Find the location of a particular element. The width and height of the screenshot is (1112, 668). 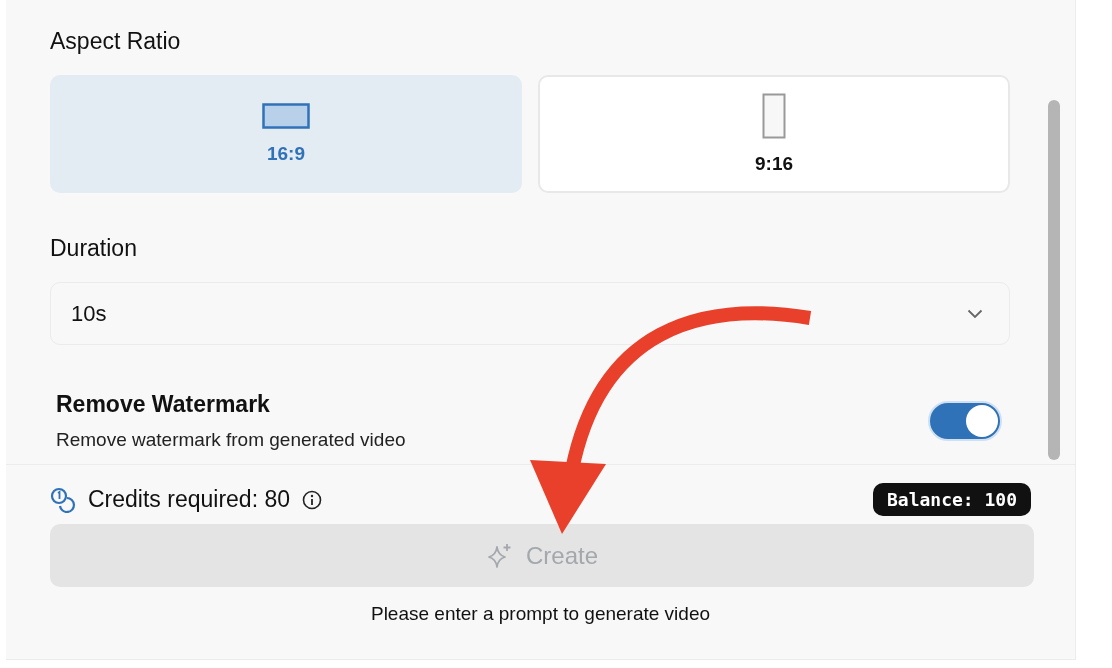

toggle-switch is located at coordinates (965, 421).